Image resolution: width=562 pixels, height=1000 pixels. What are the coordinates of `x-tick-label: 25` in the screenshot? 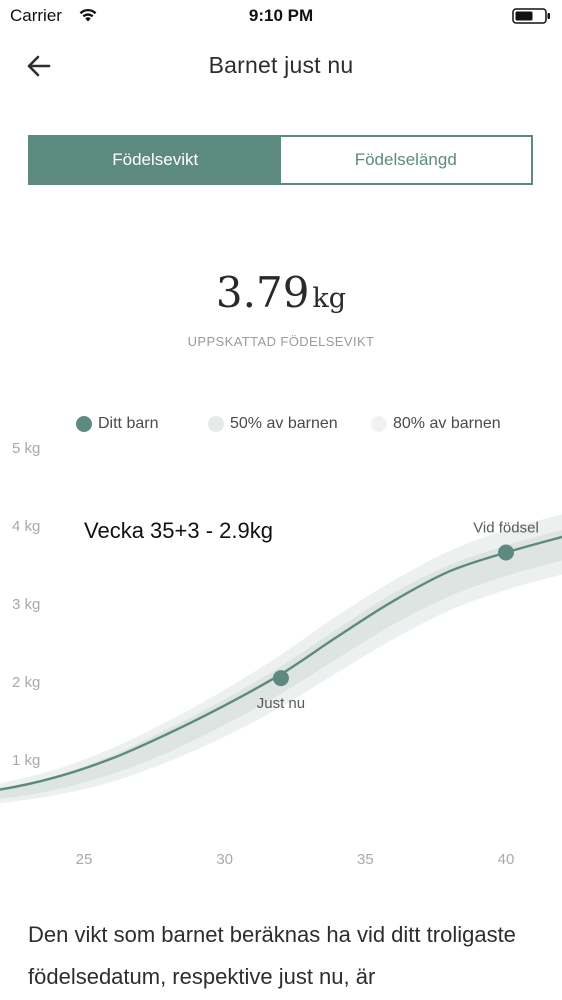 It's located at (84, 859).